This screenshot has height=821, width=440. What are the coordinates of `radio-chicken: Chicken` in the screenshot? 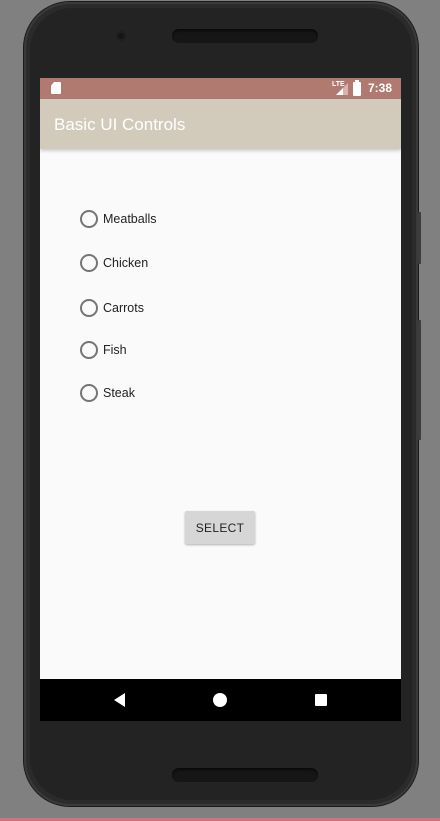 It's located at (114, 263).